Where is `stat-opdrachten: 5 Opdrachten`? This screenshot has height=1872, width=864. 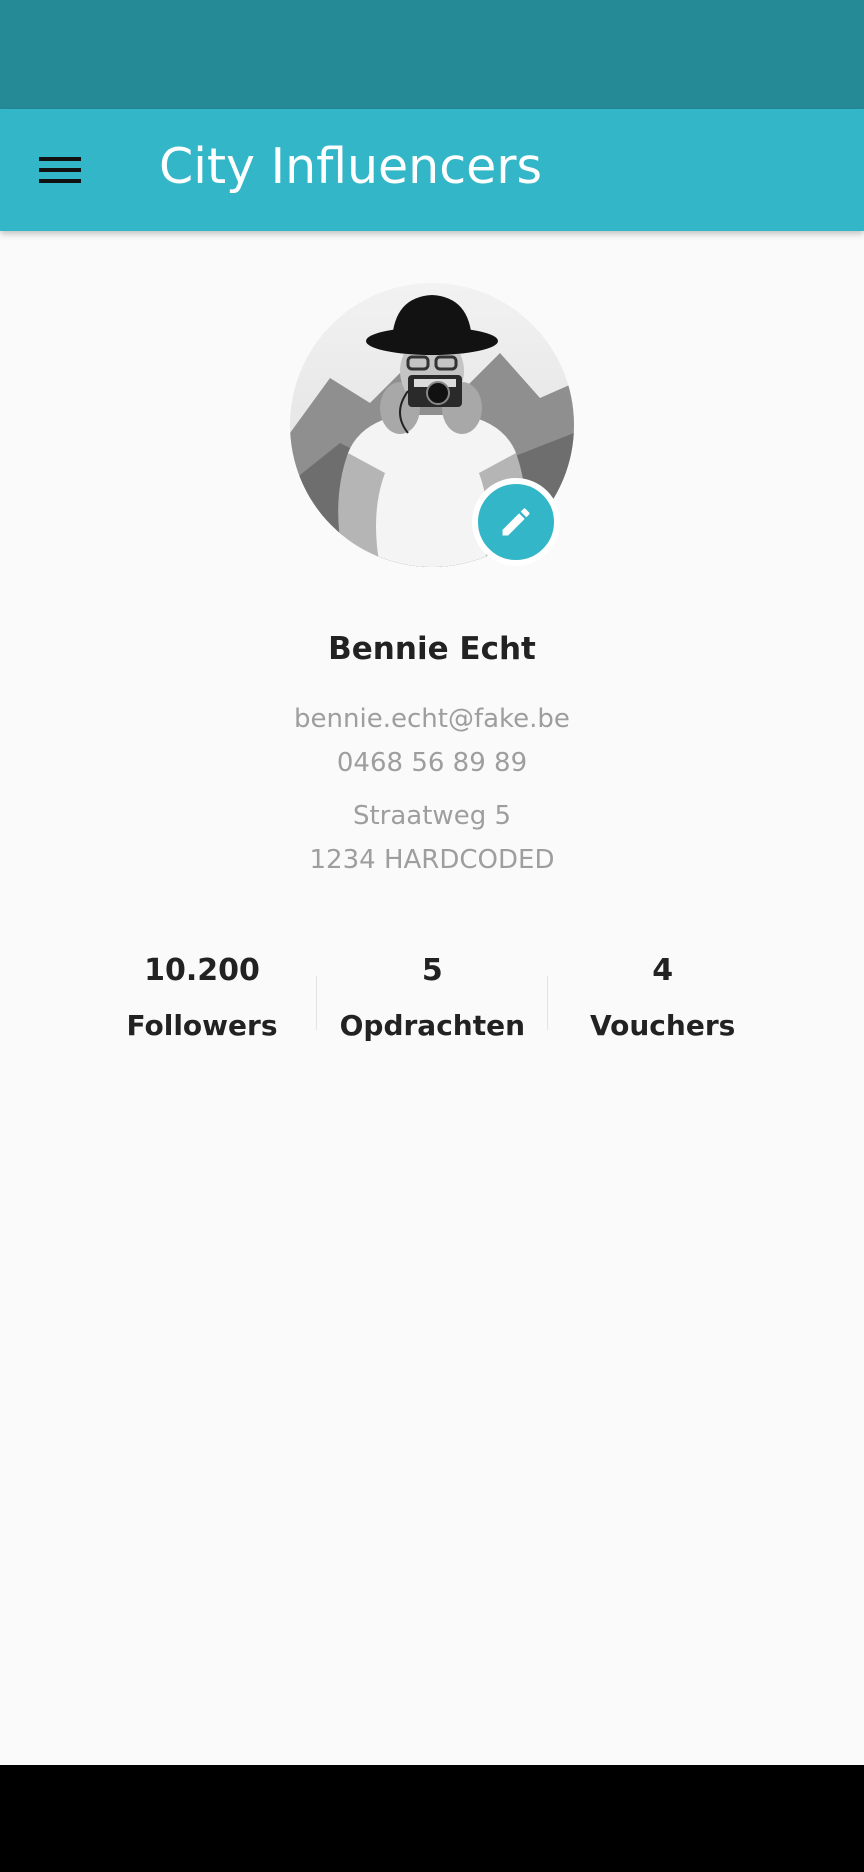
stat-opdrachten: 5 Opdrachten is located at coordinates (431, 1019).